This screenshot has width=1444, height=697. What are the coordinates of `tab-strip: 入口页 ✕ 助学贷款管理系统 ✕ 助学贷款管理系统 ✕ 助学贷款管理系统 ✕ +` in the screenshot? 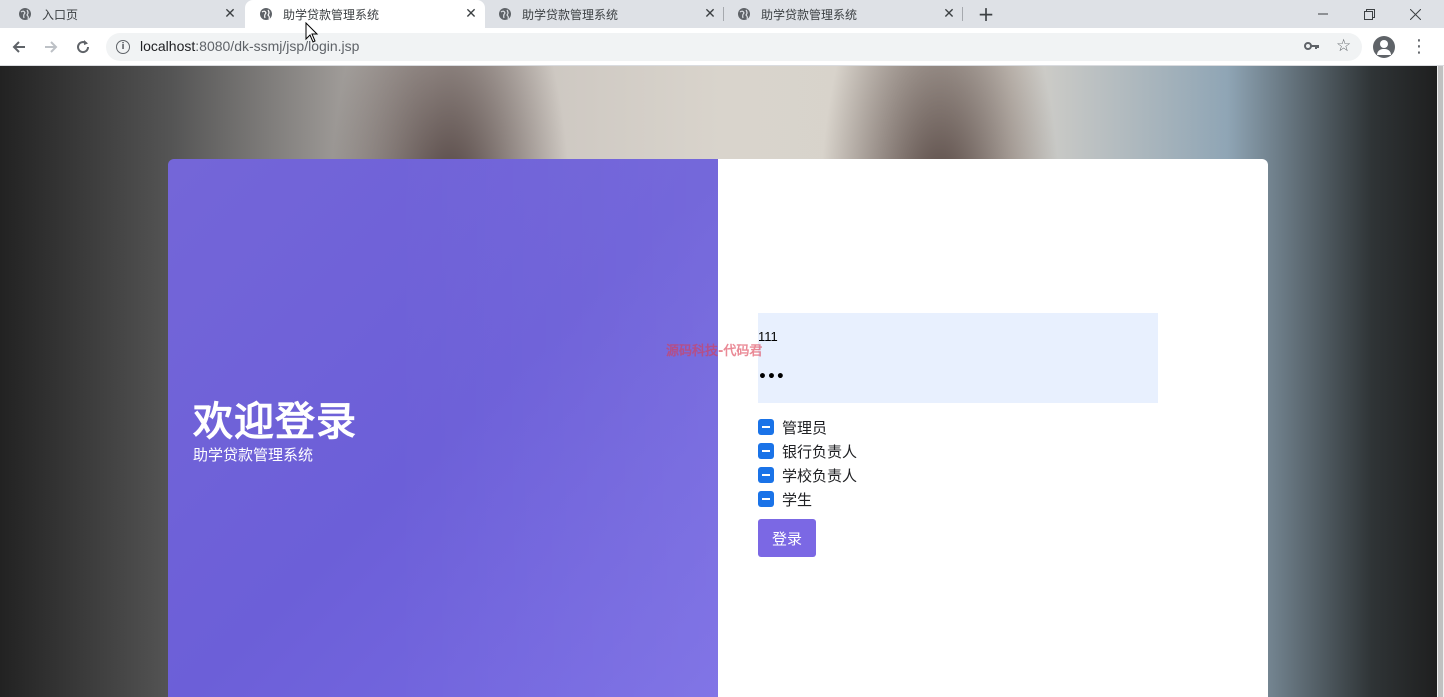 It's located at (722, 14).